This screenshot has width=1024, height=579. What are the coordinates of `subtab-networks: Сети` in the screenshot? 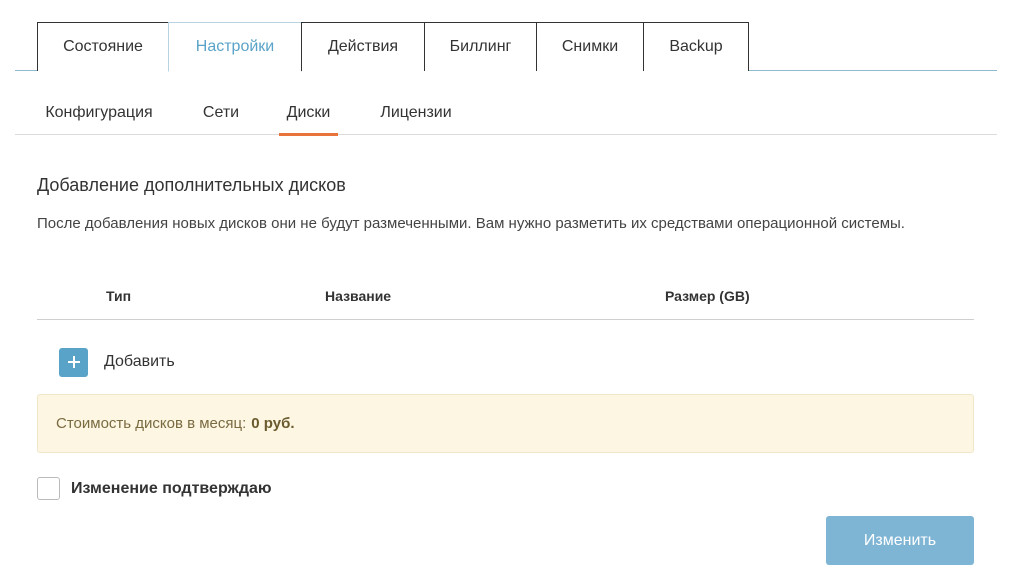 It's located at (221, 112).